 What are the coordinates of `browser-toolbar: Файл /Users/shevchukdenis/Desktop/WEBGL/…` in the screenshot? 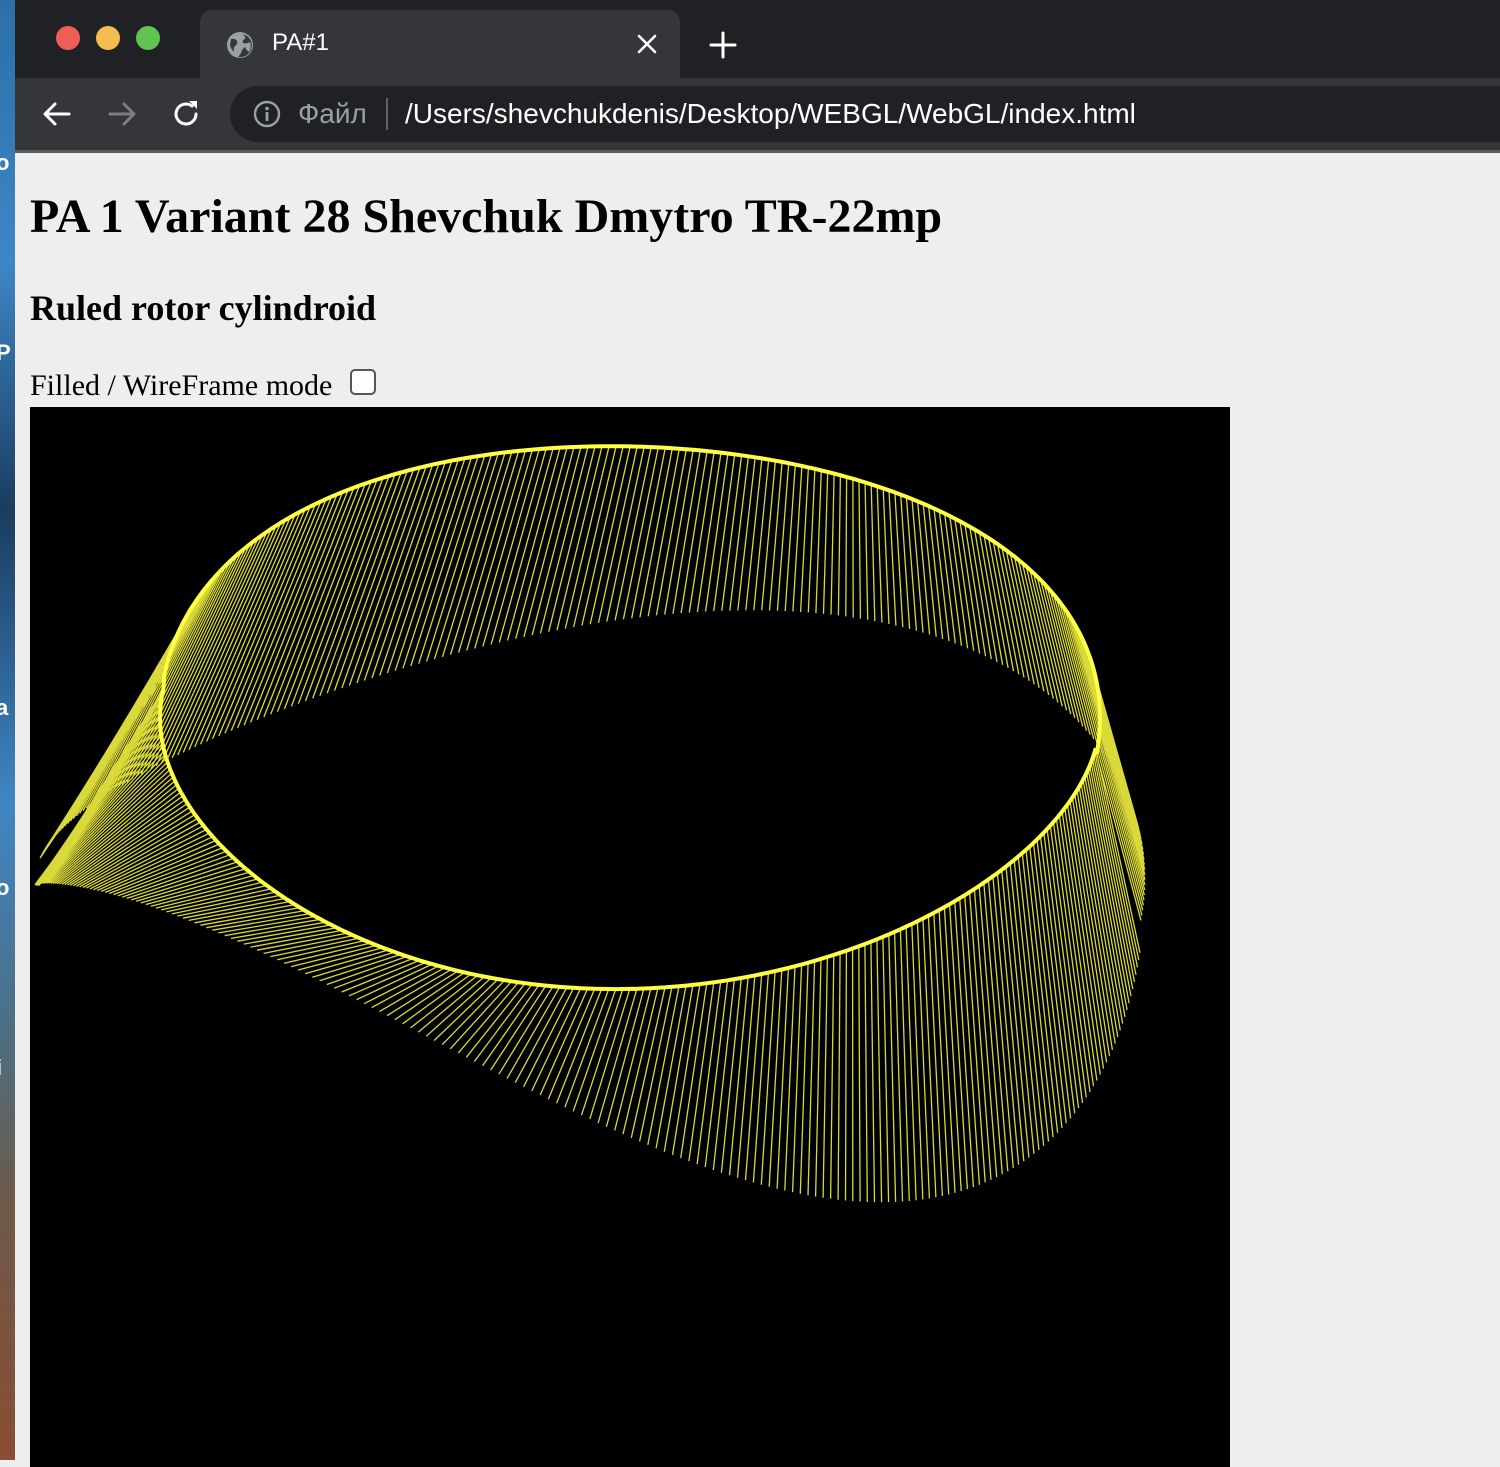 It's located at (757, 115).